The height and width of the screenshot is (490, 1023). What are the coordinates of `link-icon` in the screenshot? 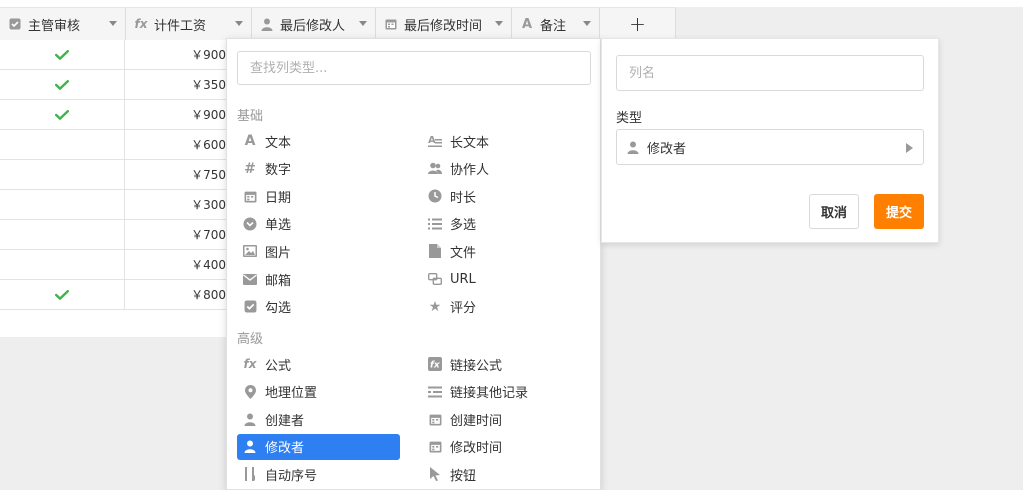 It's located at (435, 279).